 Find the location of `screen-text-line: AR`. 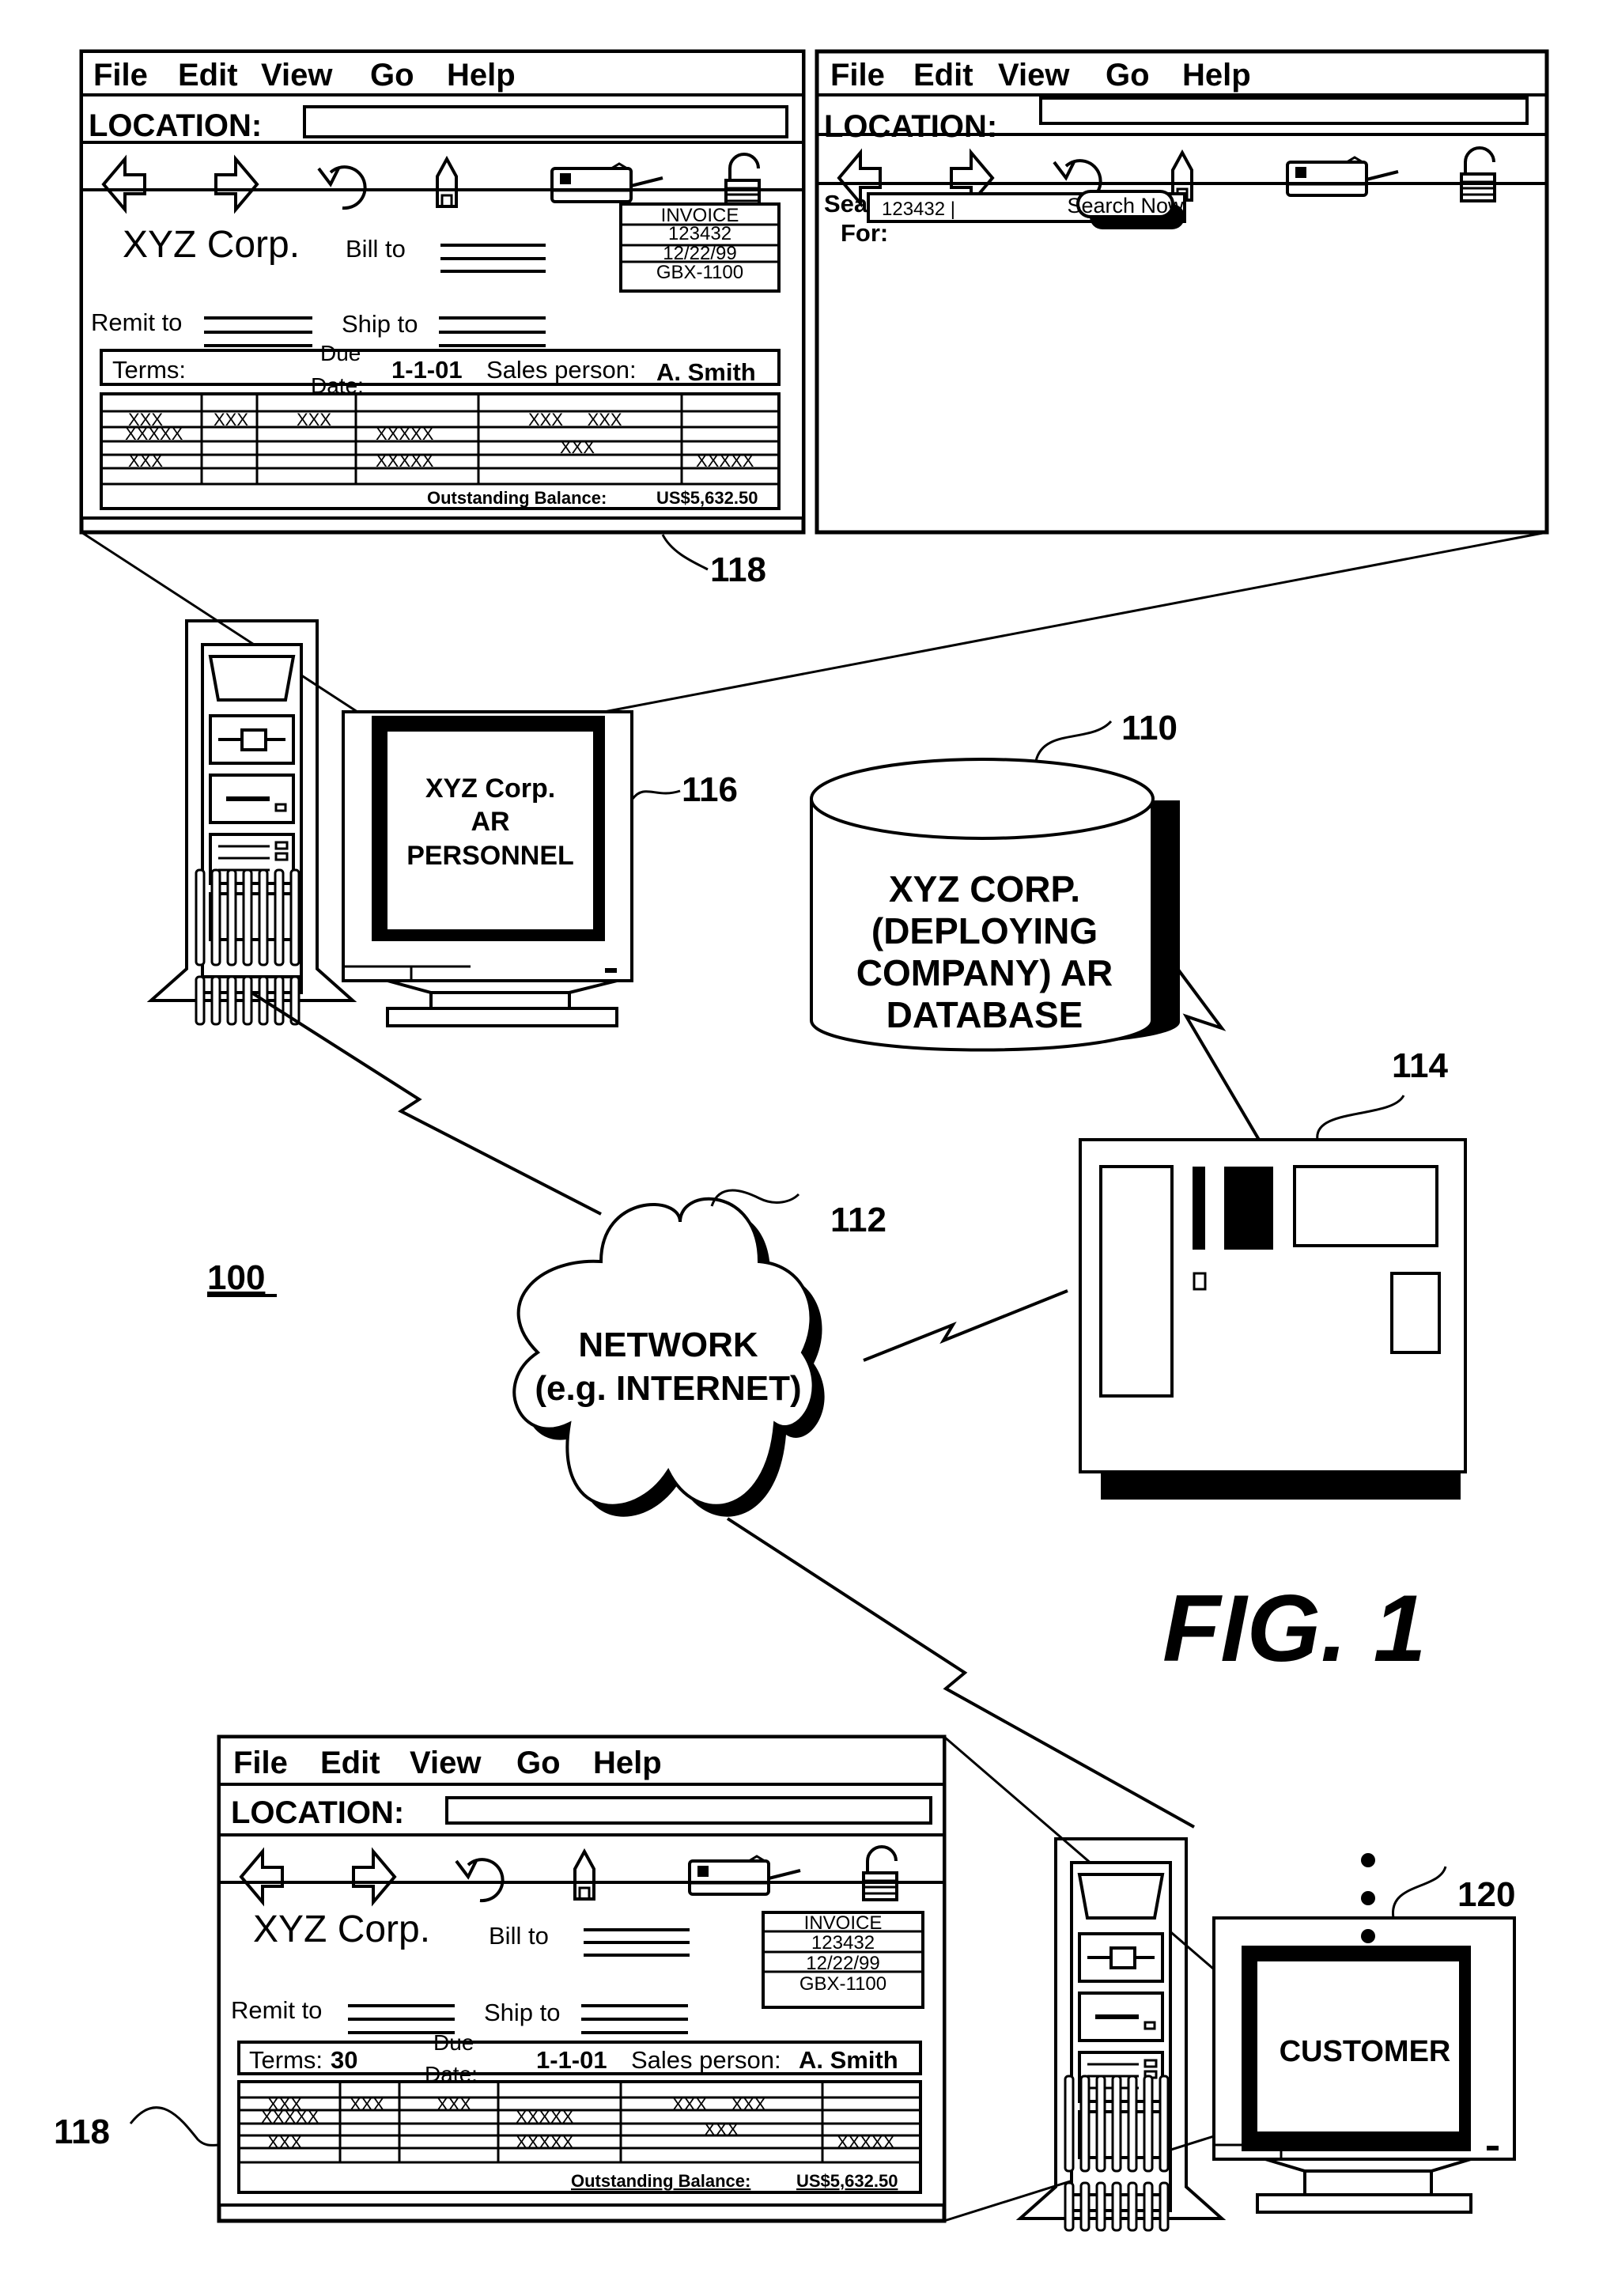

screen-text-line: AR is located at coordinates (490, 822).